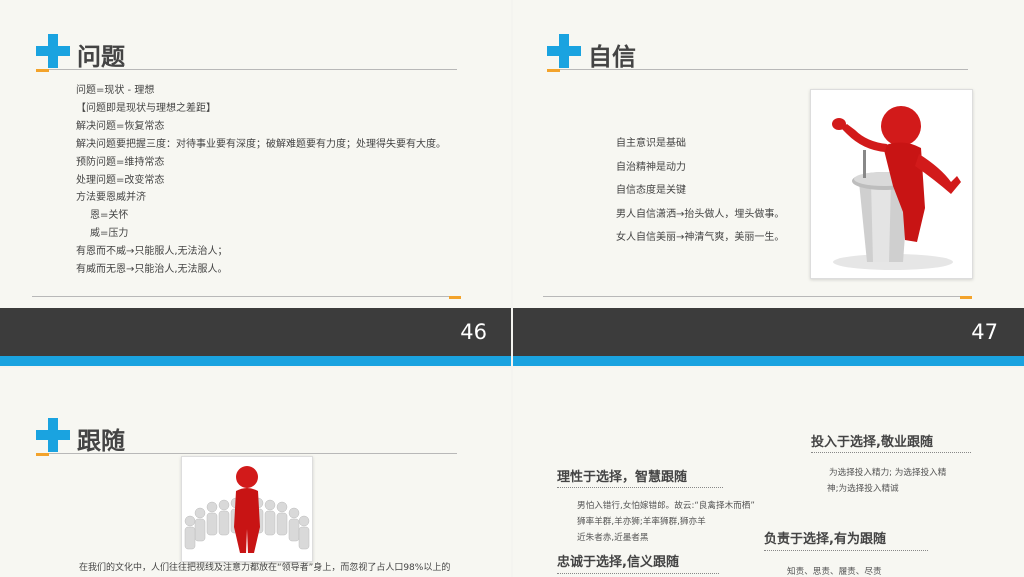  Describe the element at coordinates (109, 234) in the screenshot. I see `text-line: 威=压力` at that location.